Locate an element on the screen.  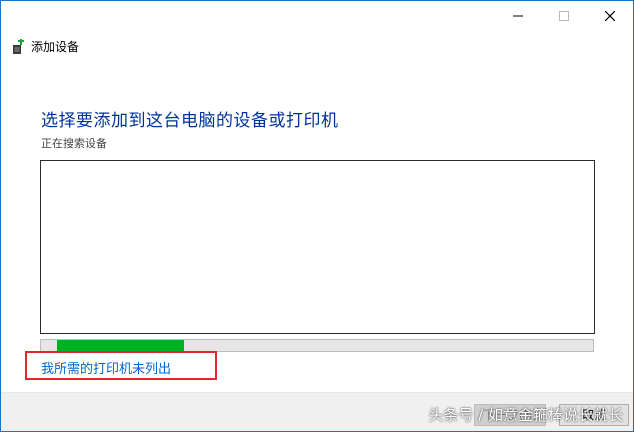
search-status: 正在搜索设备 is located at coordinates (74, 143).